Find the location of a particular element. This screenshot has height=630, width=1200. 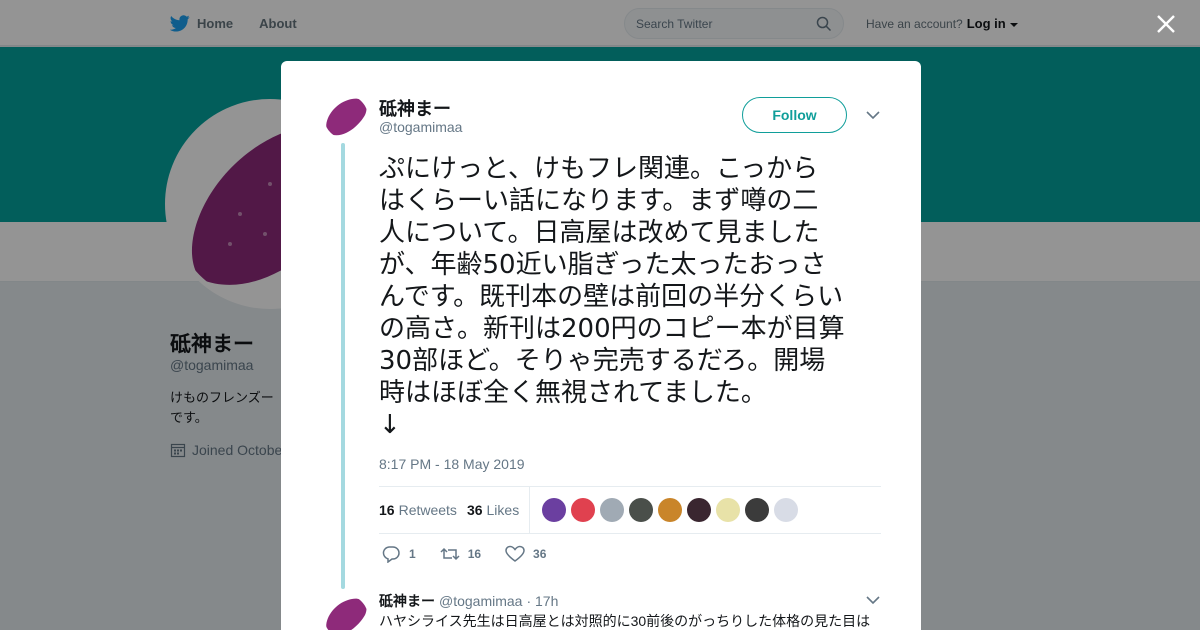

reply-age: · 17h is located at coordinates (542, 601).